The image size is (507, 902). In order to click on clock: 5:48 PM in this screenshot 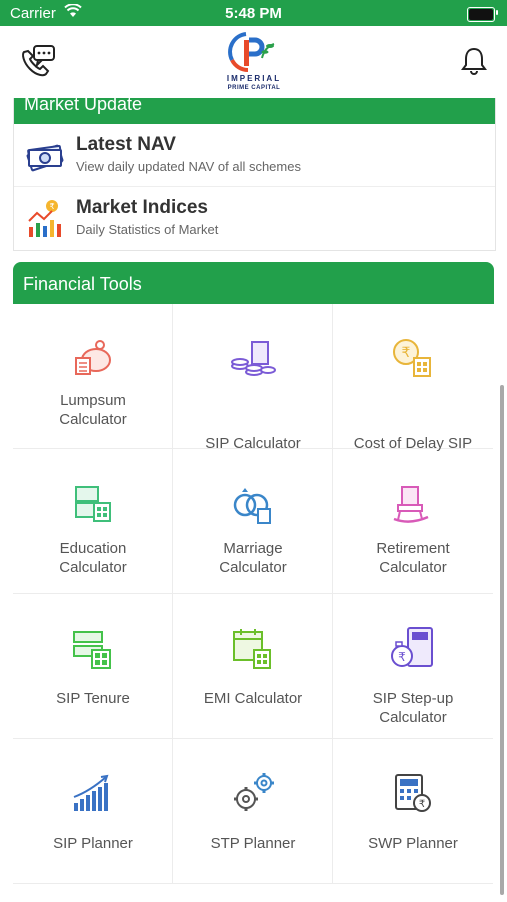, I will do `click(253, 13)`.